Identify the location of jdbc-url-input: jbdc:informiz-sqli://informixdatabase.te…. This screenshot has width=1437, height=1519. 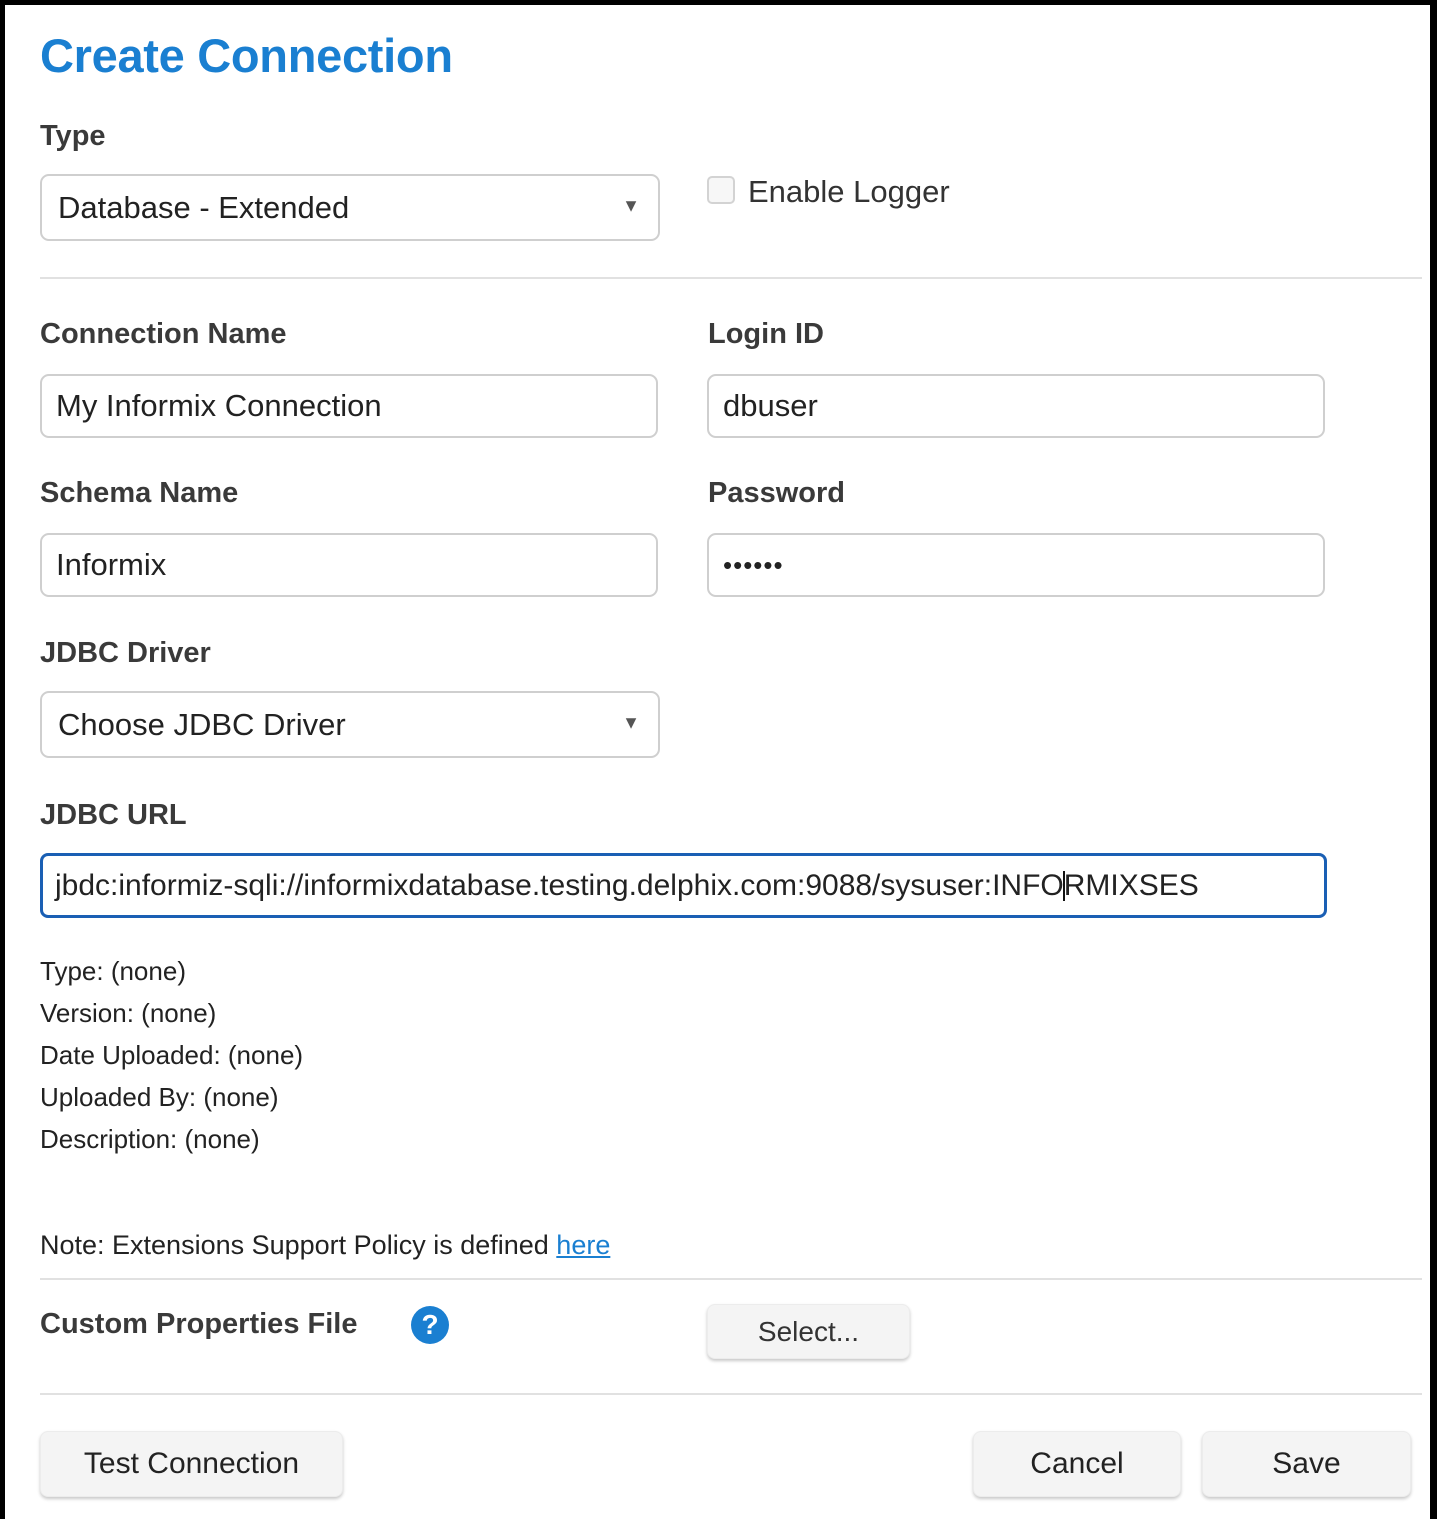
(683, 885).